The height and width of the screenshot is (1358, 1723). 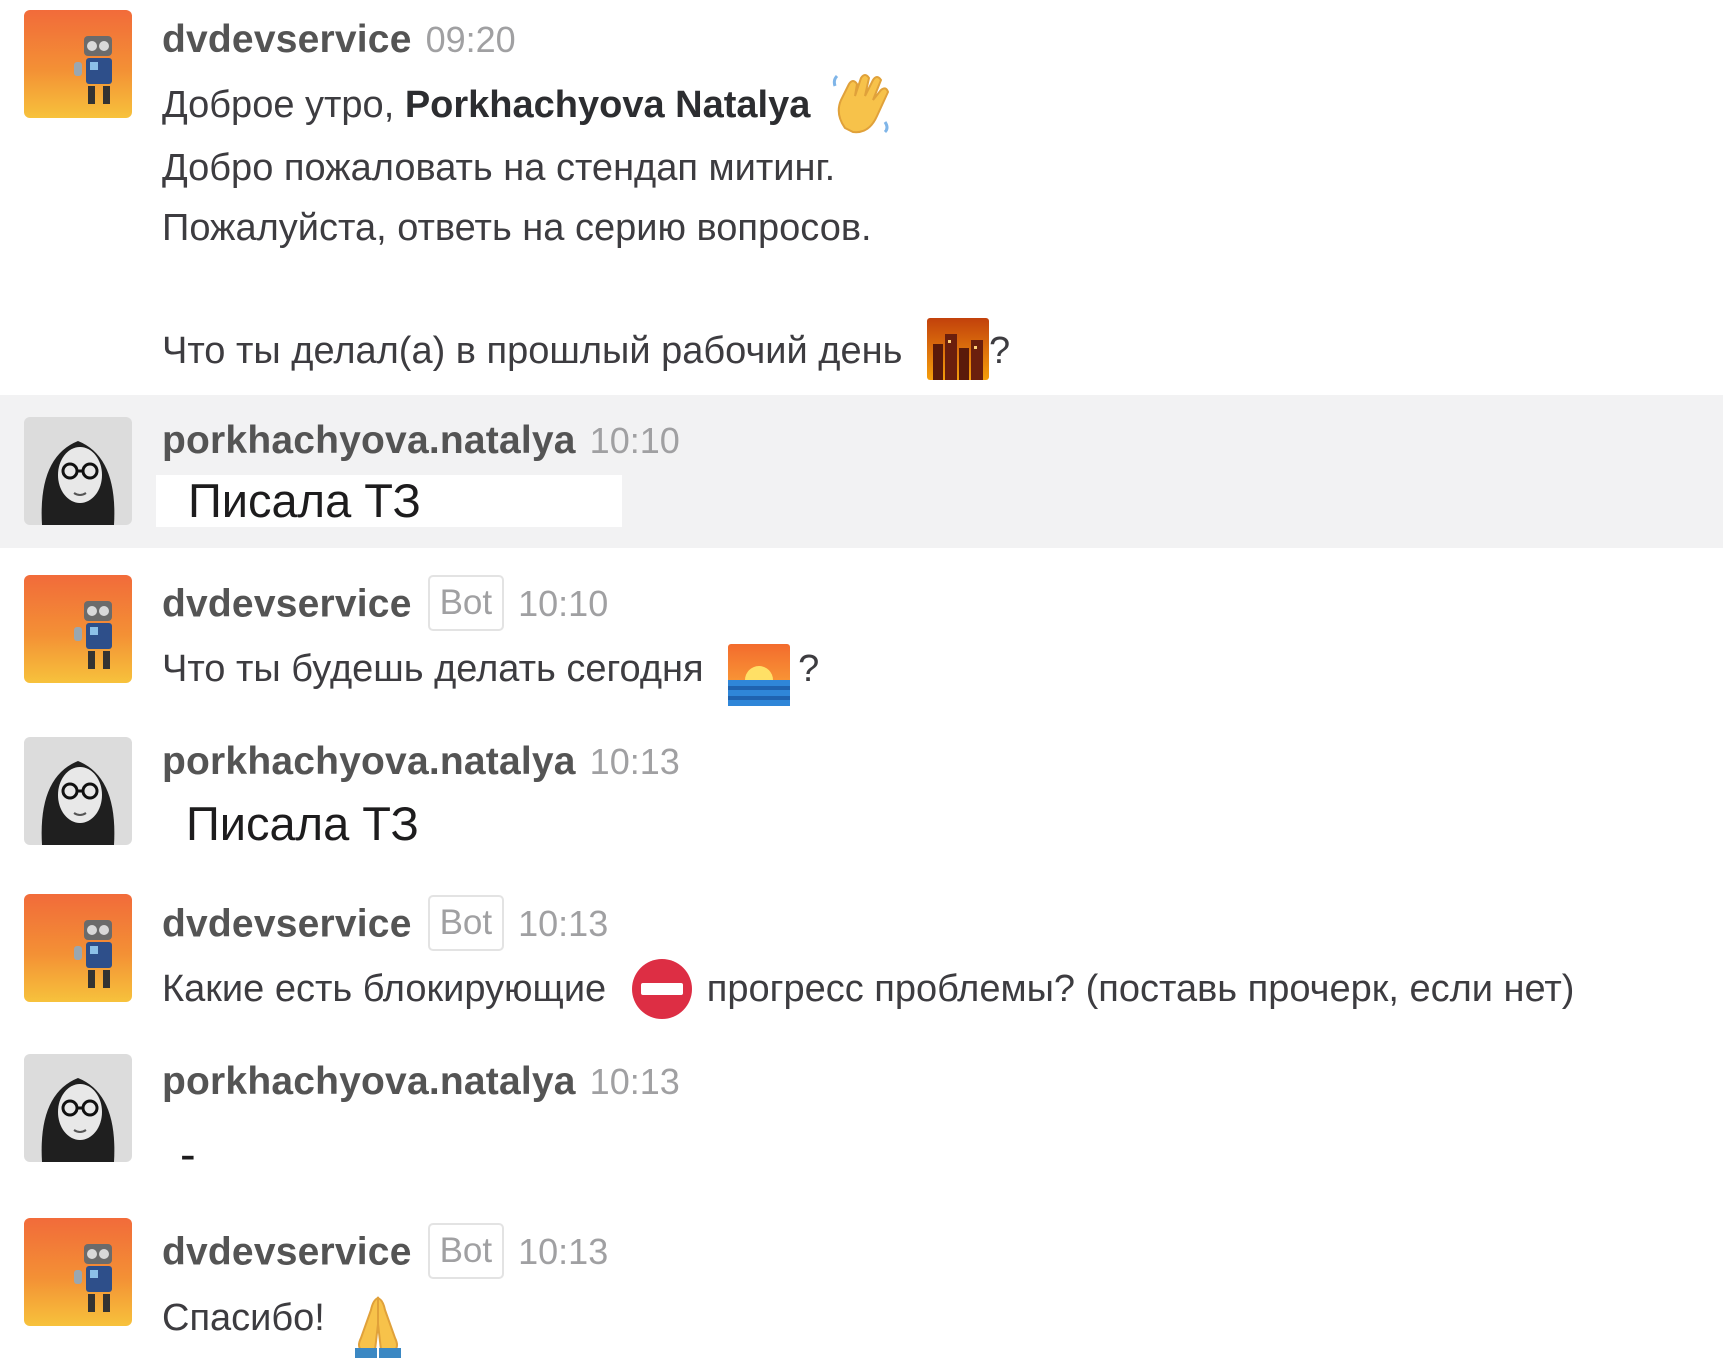 I want to click on sunrise-icon, so click(x=759, y=675).